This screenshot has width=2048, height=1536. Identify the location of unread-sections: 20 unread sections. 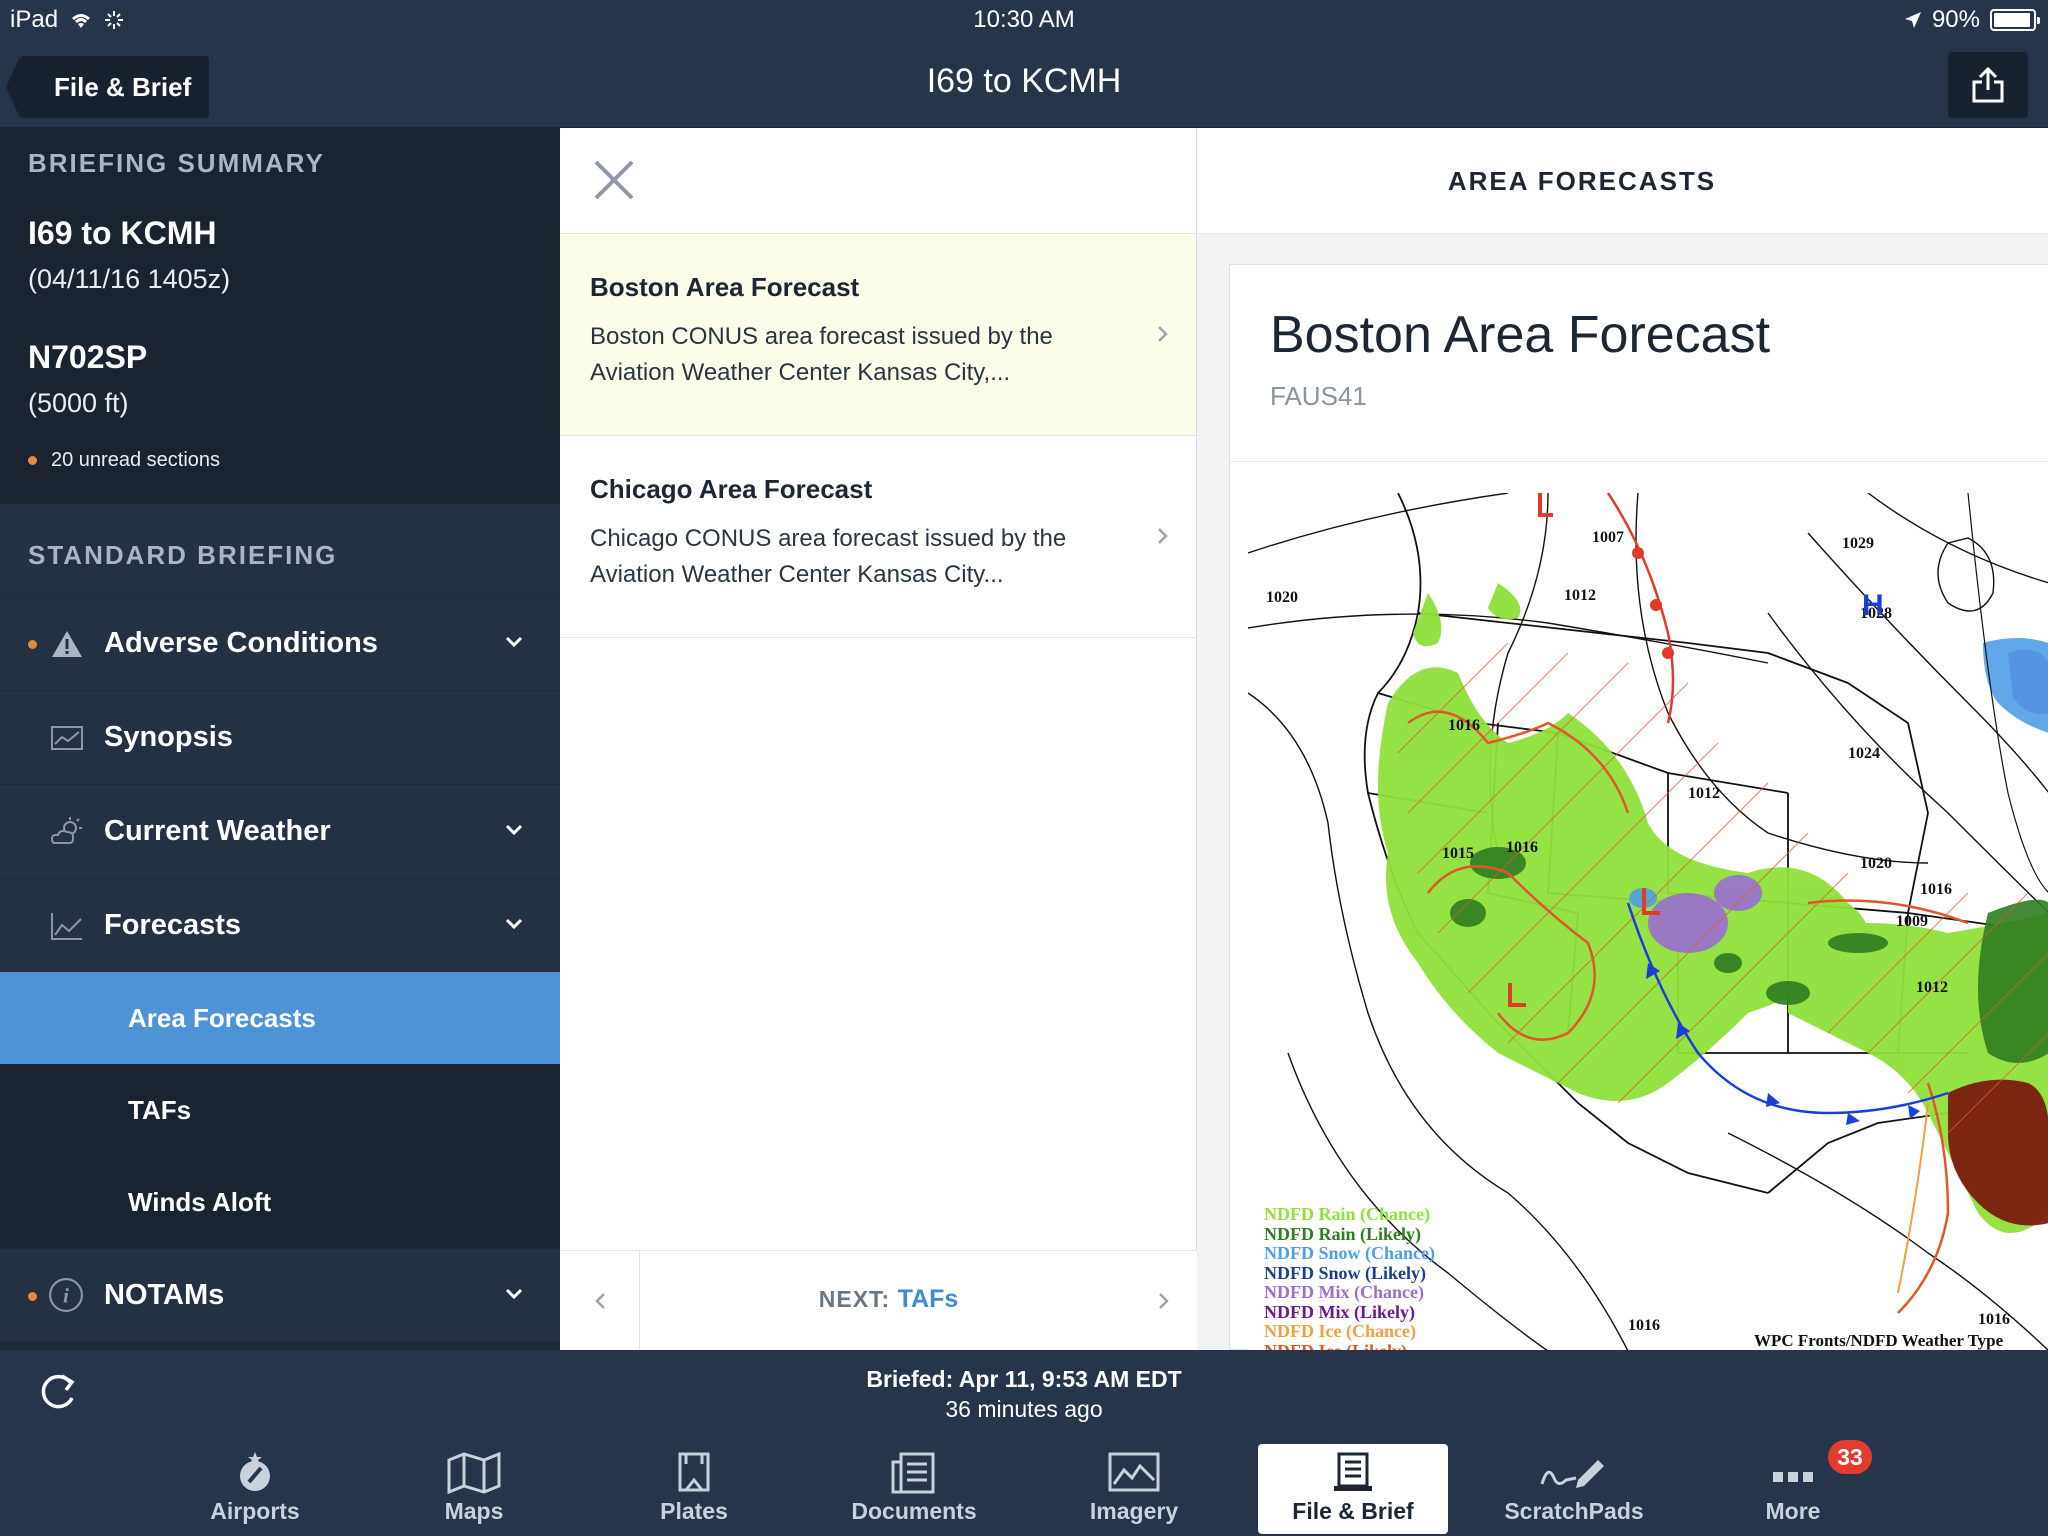
(280, 460).